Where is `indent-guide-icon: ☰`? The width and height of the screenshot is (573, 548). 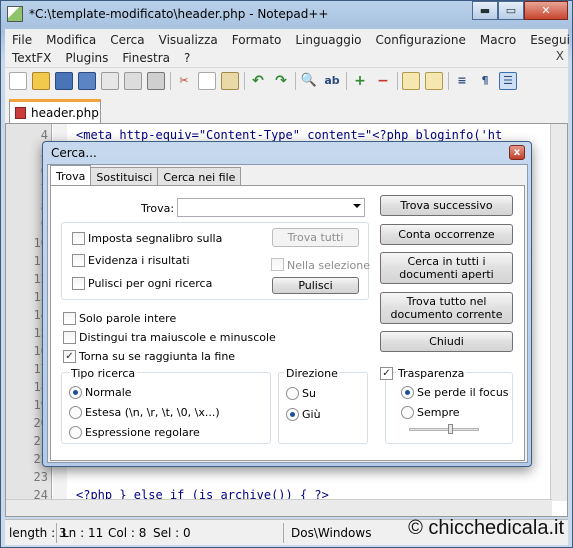
indent-guide-icon: ☰ is located at coordinates (508, 80).